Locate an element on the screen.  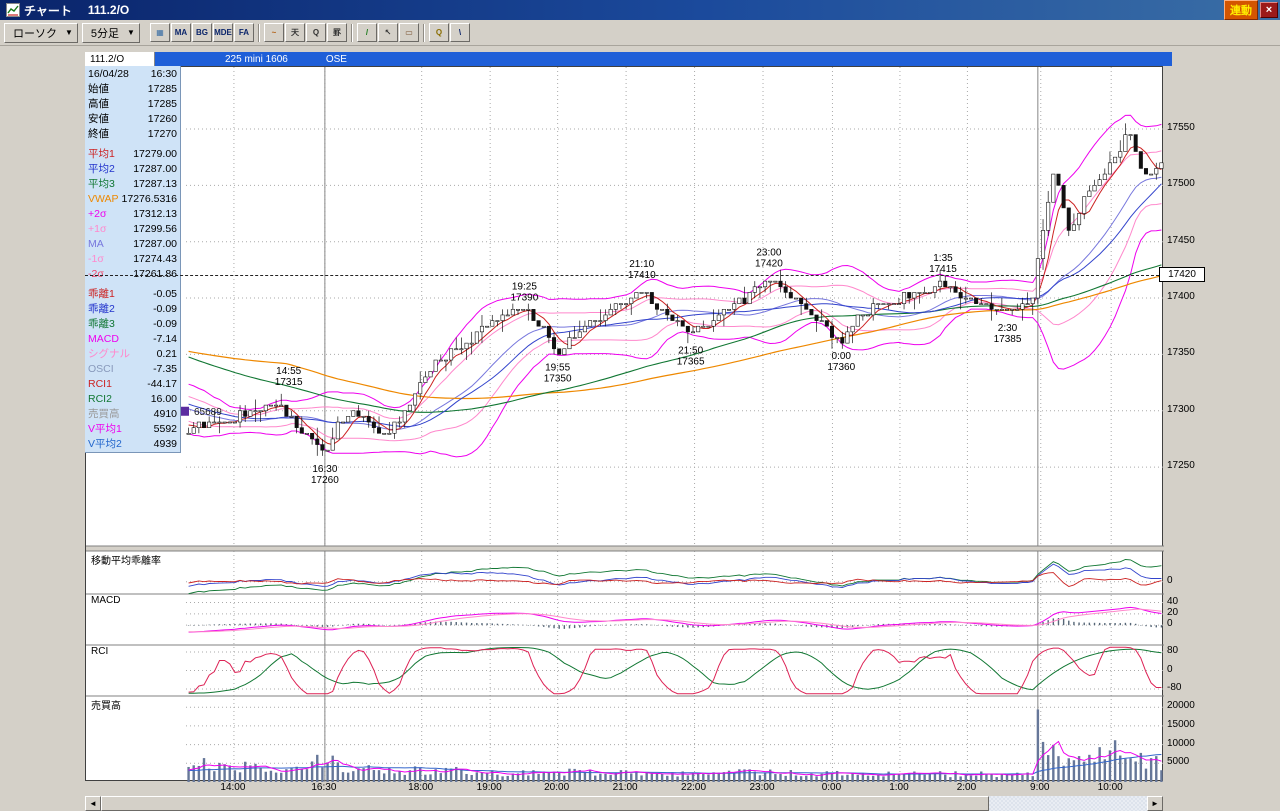
time-axis-label: 23:00 is located at coordinates (762, 787).